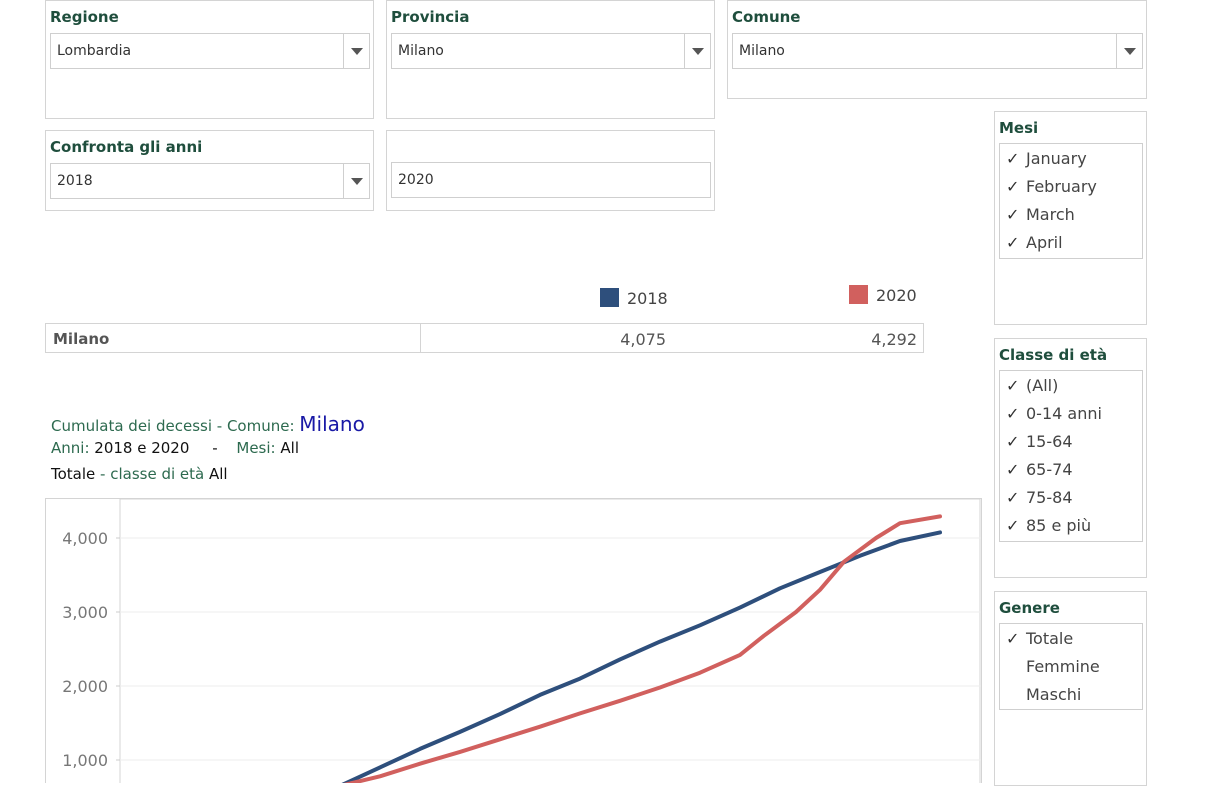 This screenshot has width=1221, height=800. What do you see at coordinates (609, 297) in the screenshot?
I see `legend-swatch-2018` at bounding box center [609, 297].